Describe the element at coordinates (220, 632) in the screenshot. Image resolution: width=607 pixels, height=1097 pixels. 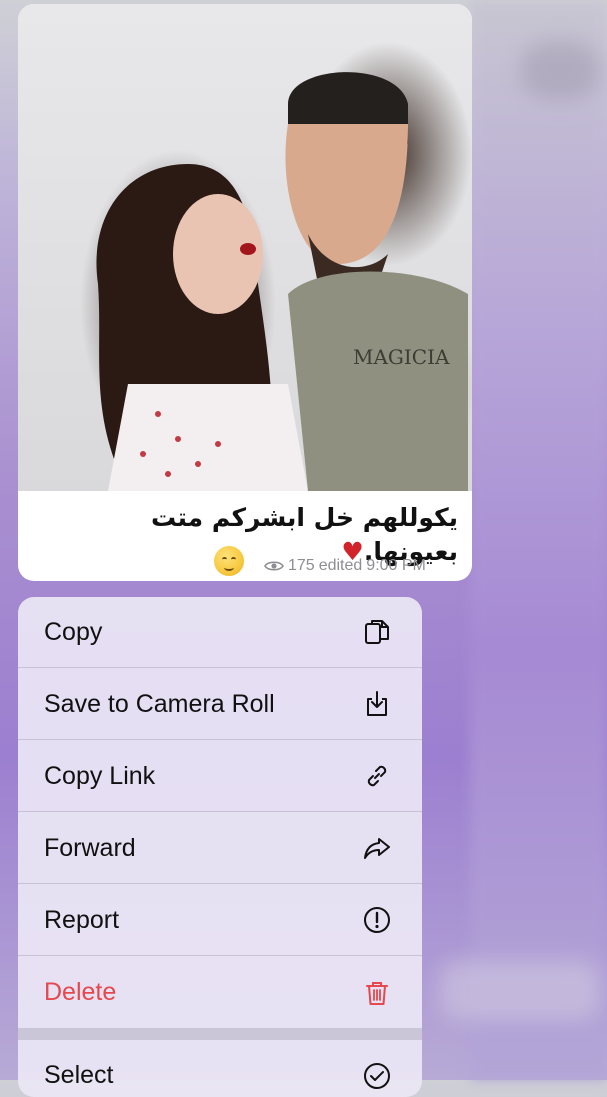
I see `menu-item-copy: Copy` at that location.